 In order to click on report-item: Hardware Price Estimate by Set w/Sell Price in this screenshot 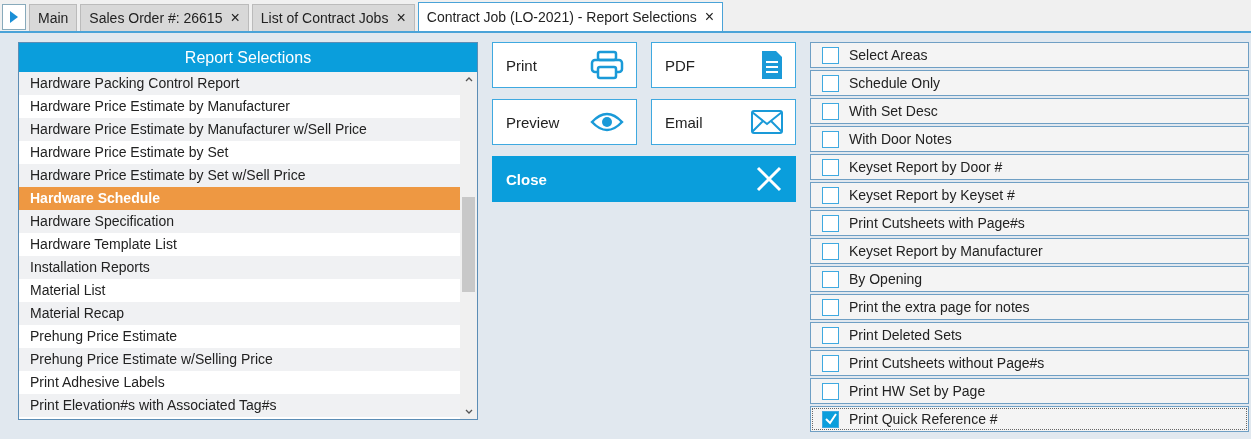, I will do `click(239, 175)`.